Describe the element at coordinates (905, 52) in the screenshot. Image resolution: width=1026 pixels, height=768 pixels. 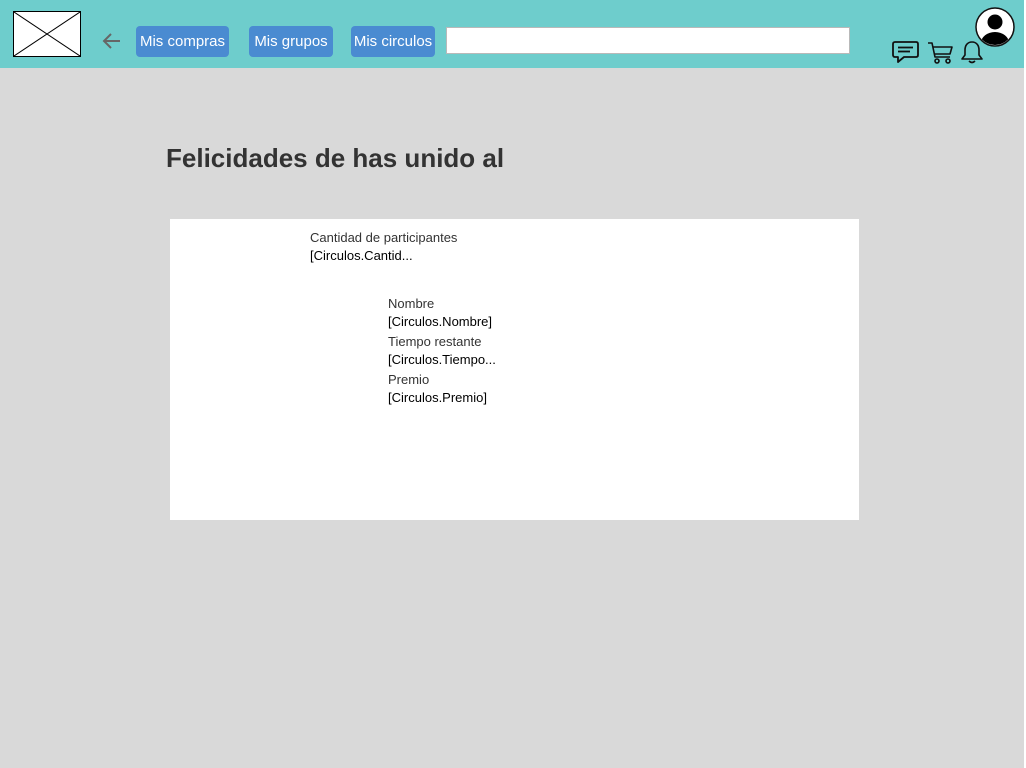
I see `chat-icon` at that location.